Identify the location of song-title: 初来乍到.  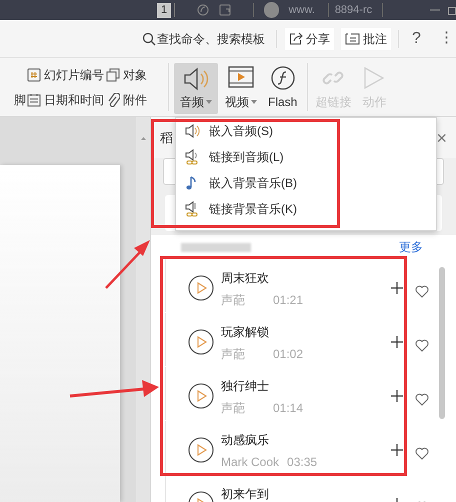
(245, 494).